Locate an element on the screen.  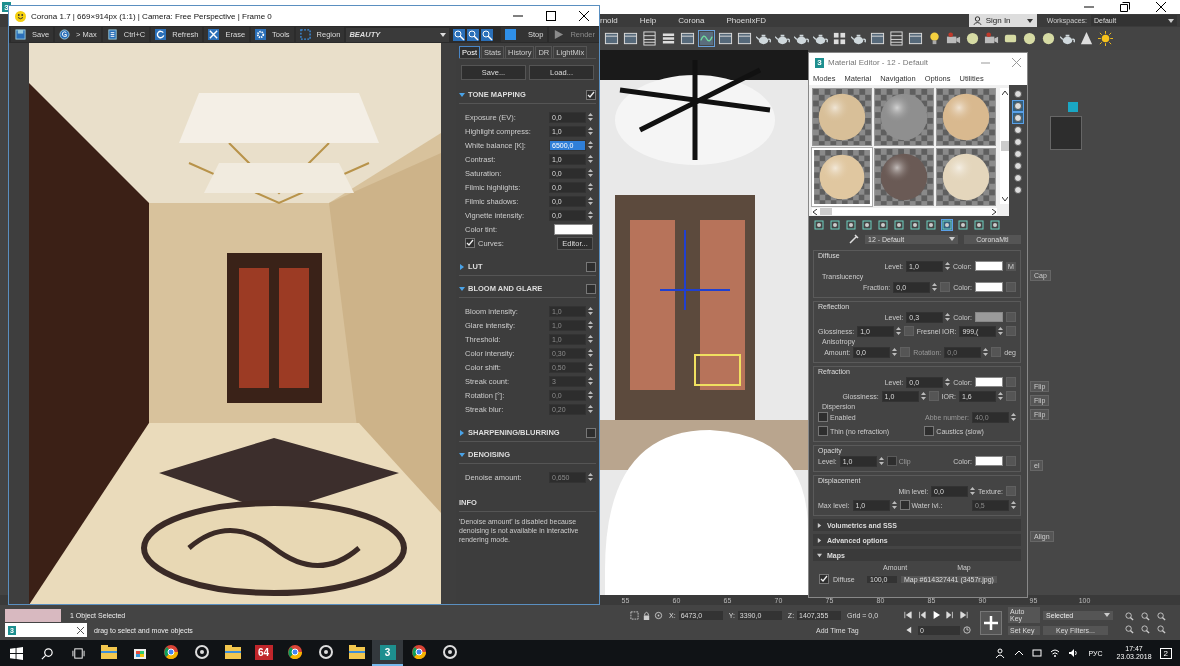
table-icon is located at coordinates (896, 38).